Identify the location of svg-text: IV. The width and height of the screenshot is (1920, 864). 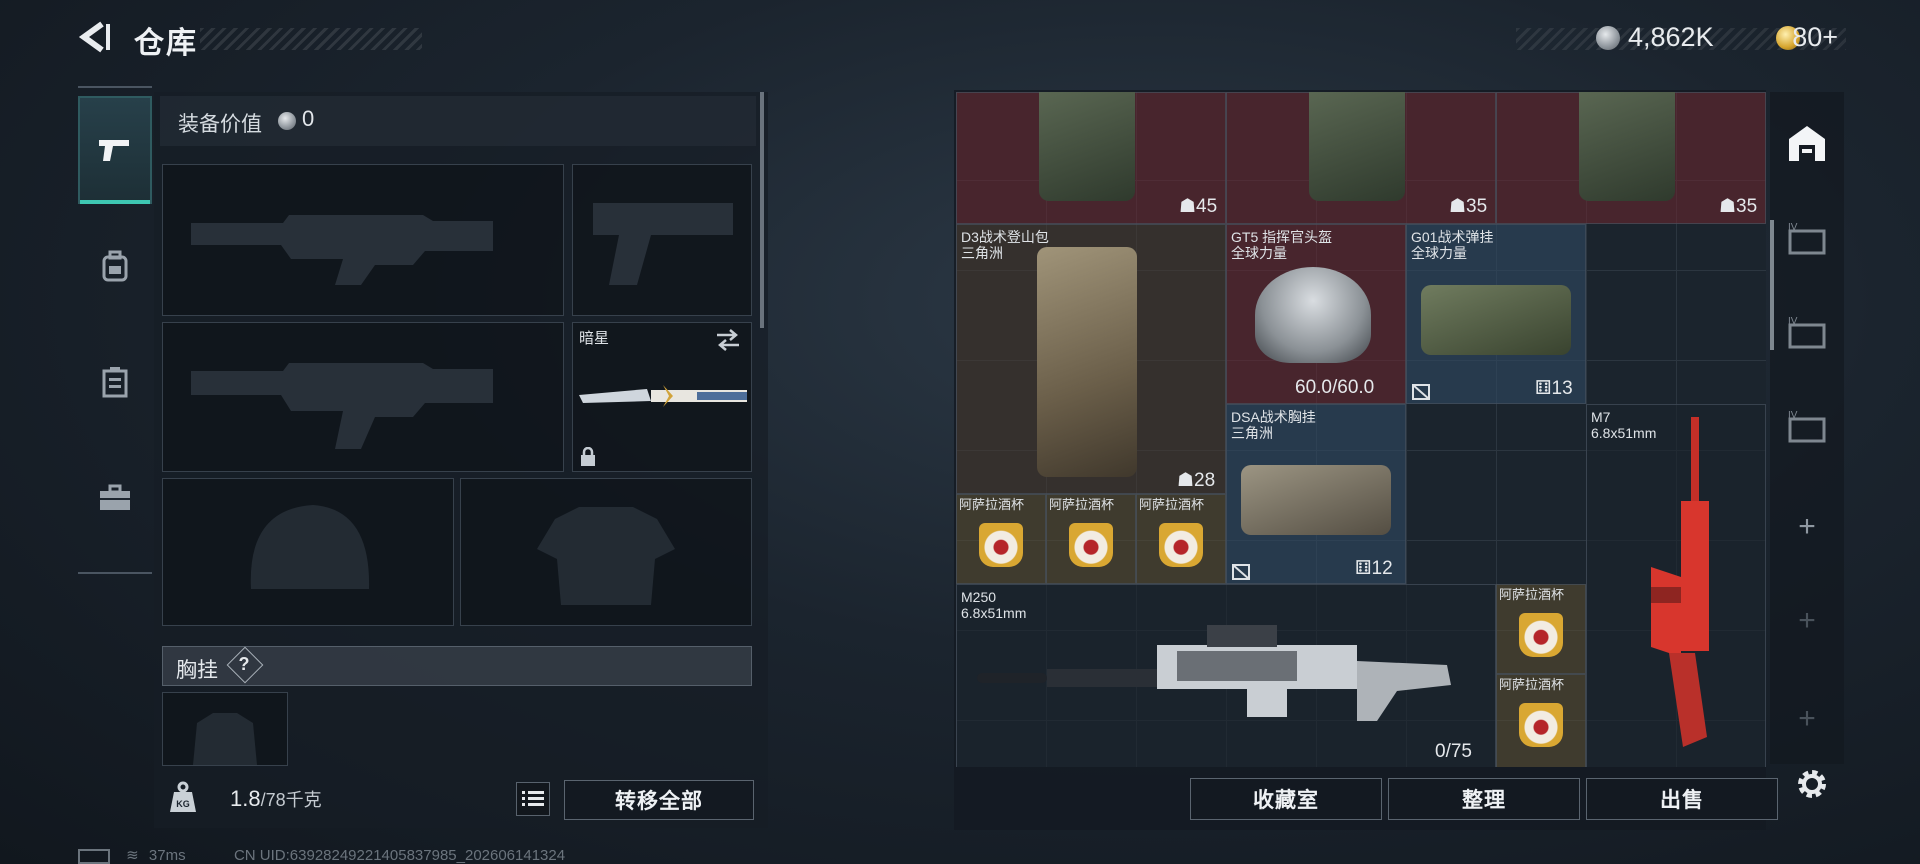
(1793, 321).